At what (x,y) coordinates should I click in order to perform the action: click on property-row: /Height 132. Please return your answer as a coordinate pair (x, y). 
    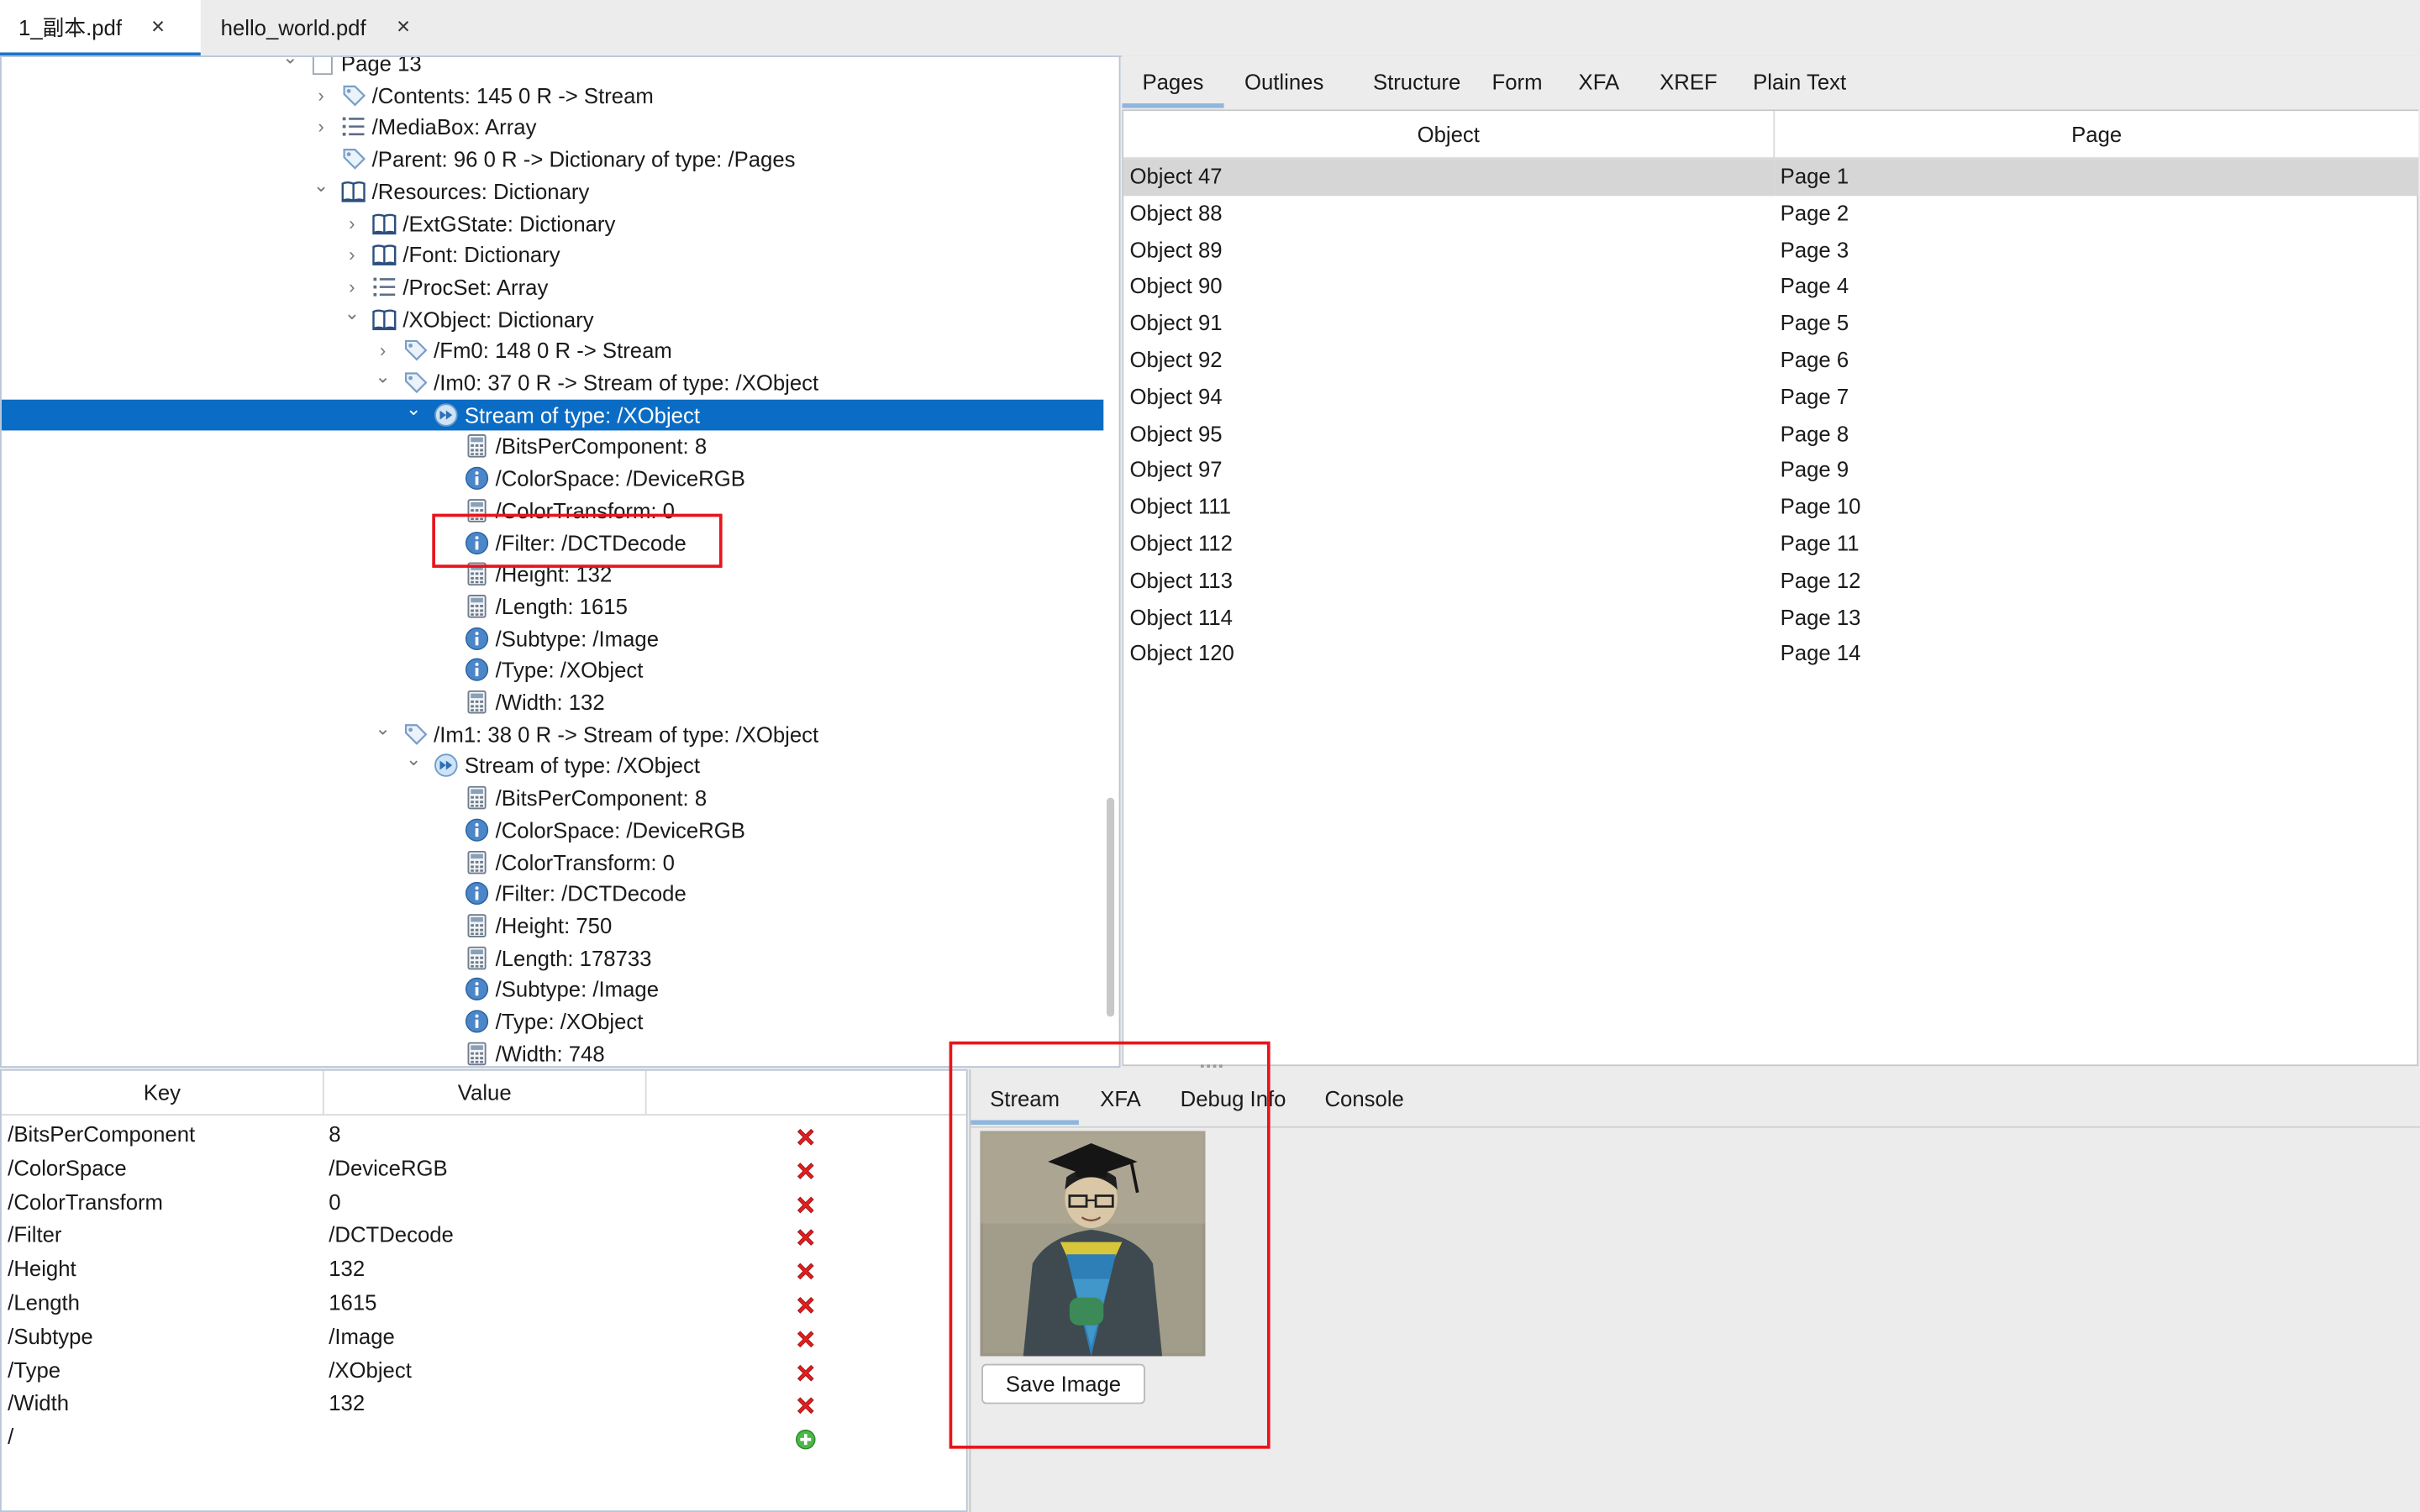
    Looking at the image, I should click on (484, 1268).